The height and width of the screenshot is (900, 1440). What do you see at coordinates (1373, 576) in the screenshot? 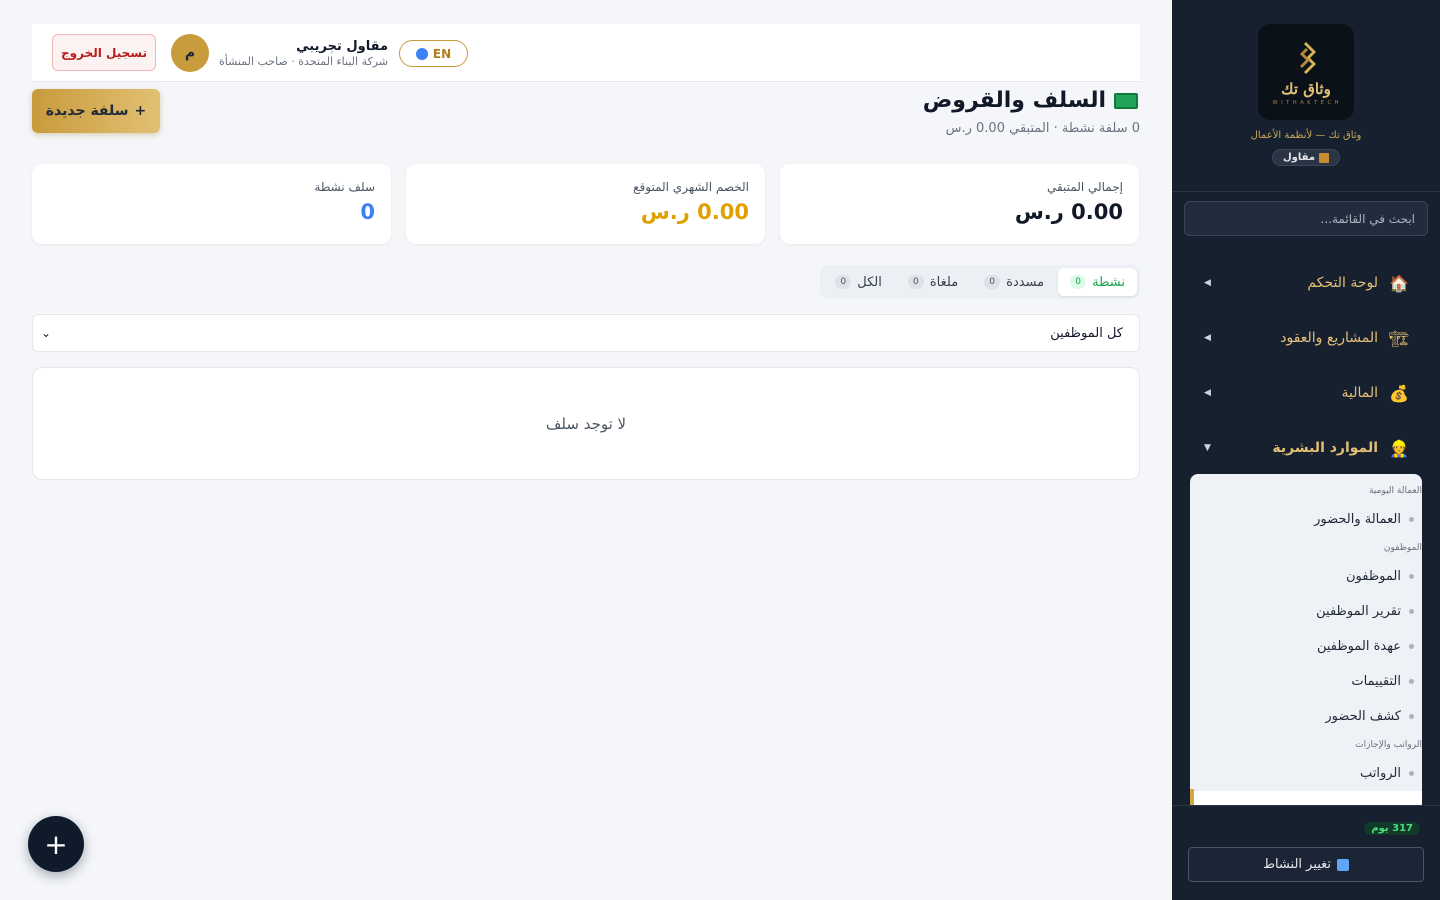
I see `submenu-item-label: الموظفون` at bounding box center [1373, 576].